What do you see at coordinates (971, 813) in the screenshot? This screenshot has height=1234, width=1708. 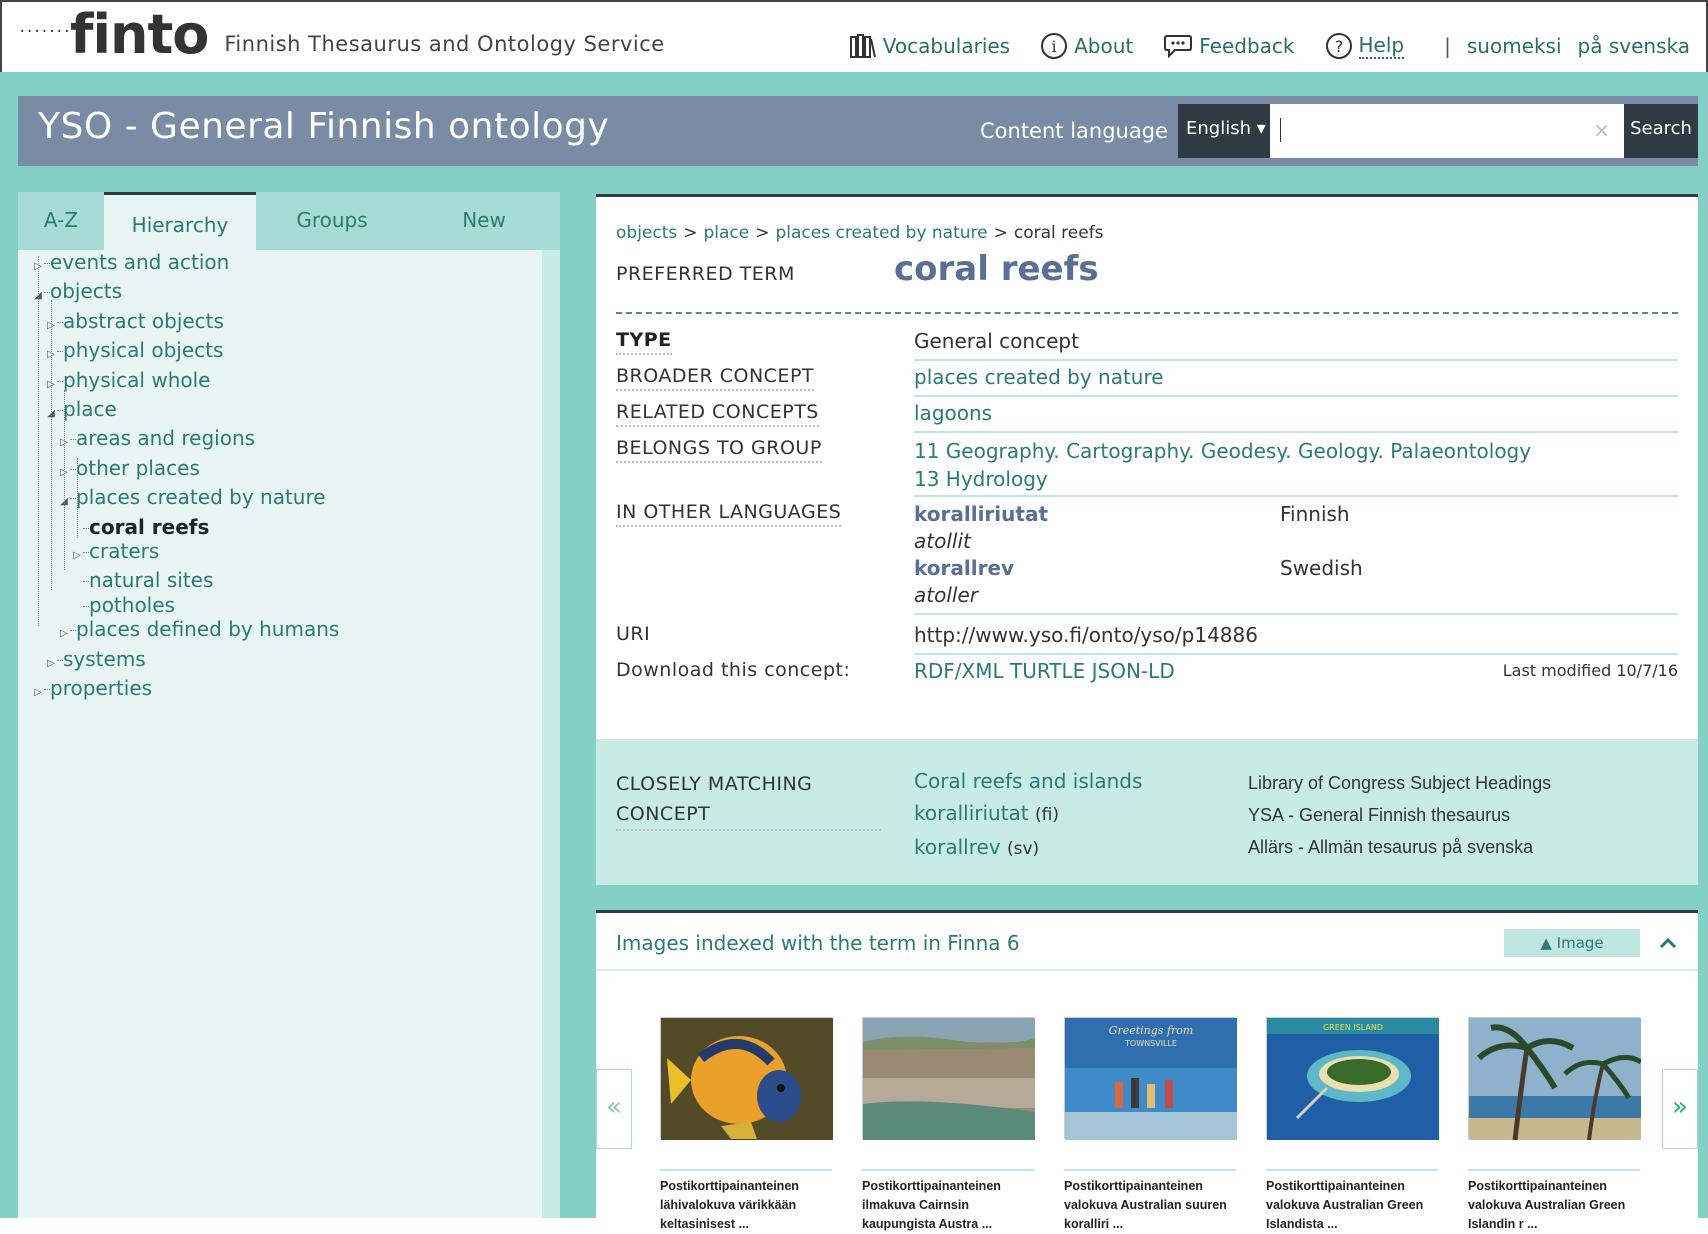 I see `matching-term-link: koralliriutat` at bounding box center [971, 813].